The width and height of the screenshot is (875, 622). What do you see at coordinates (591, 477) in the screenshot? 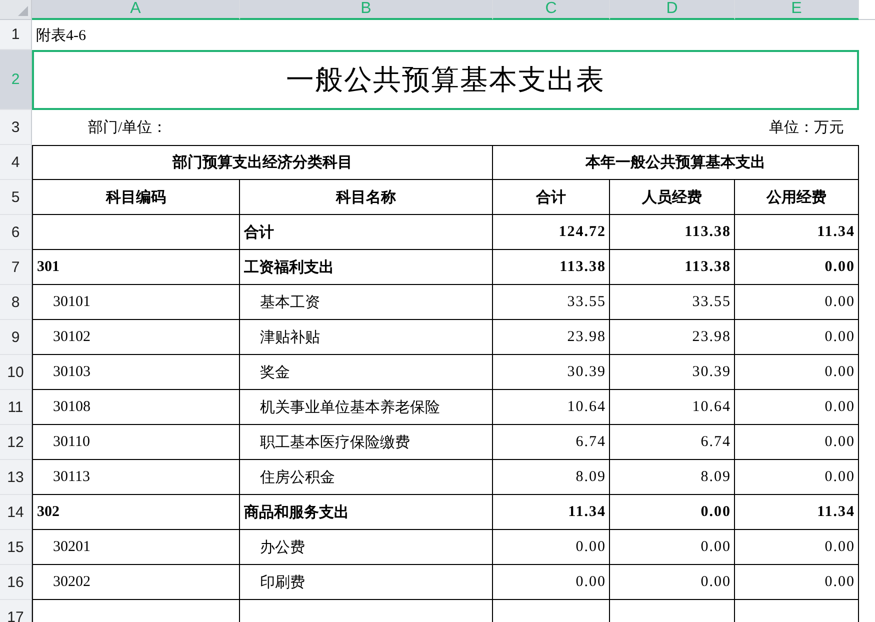
I see `total-cell: 8.09` at bounding box center [591, 477].